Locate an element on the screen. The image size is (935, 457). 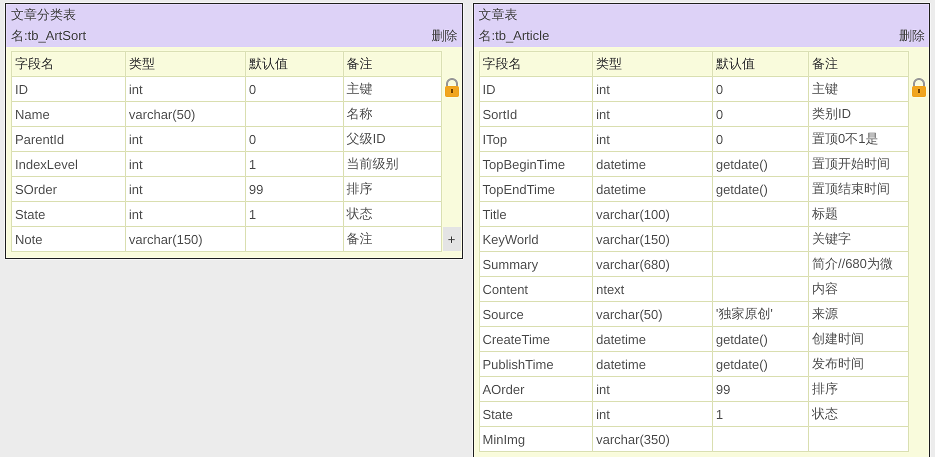
table-cell: CreateTime is located at coordinates (536, 339).